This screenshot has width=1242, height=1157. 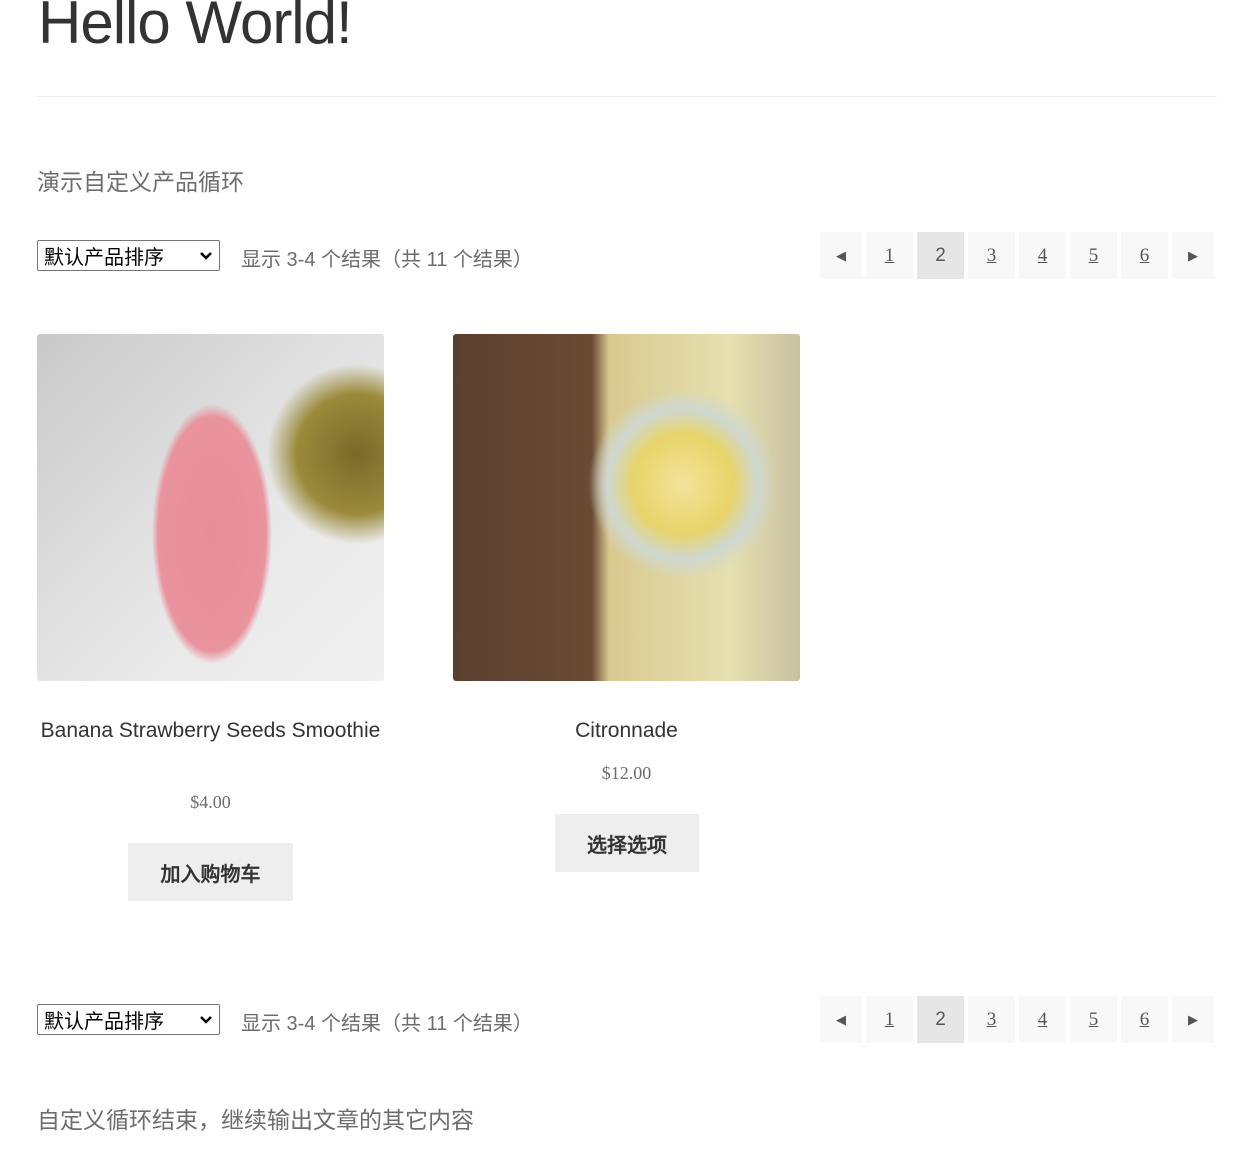 I want to click on intro-text: 演示自定义产品循环, so click(x=140, y=182).